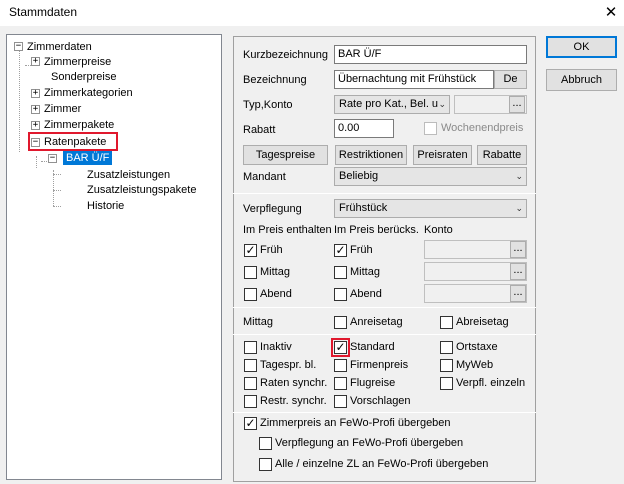 This screenshot has height=484, width=624. I want to click on firmenpreis-label: Firmenpreis, so click(379, 365).